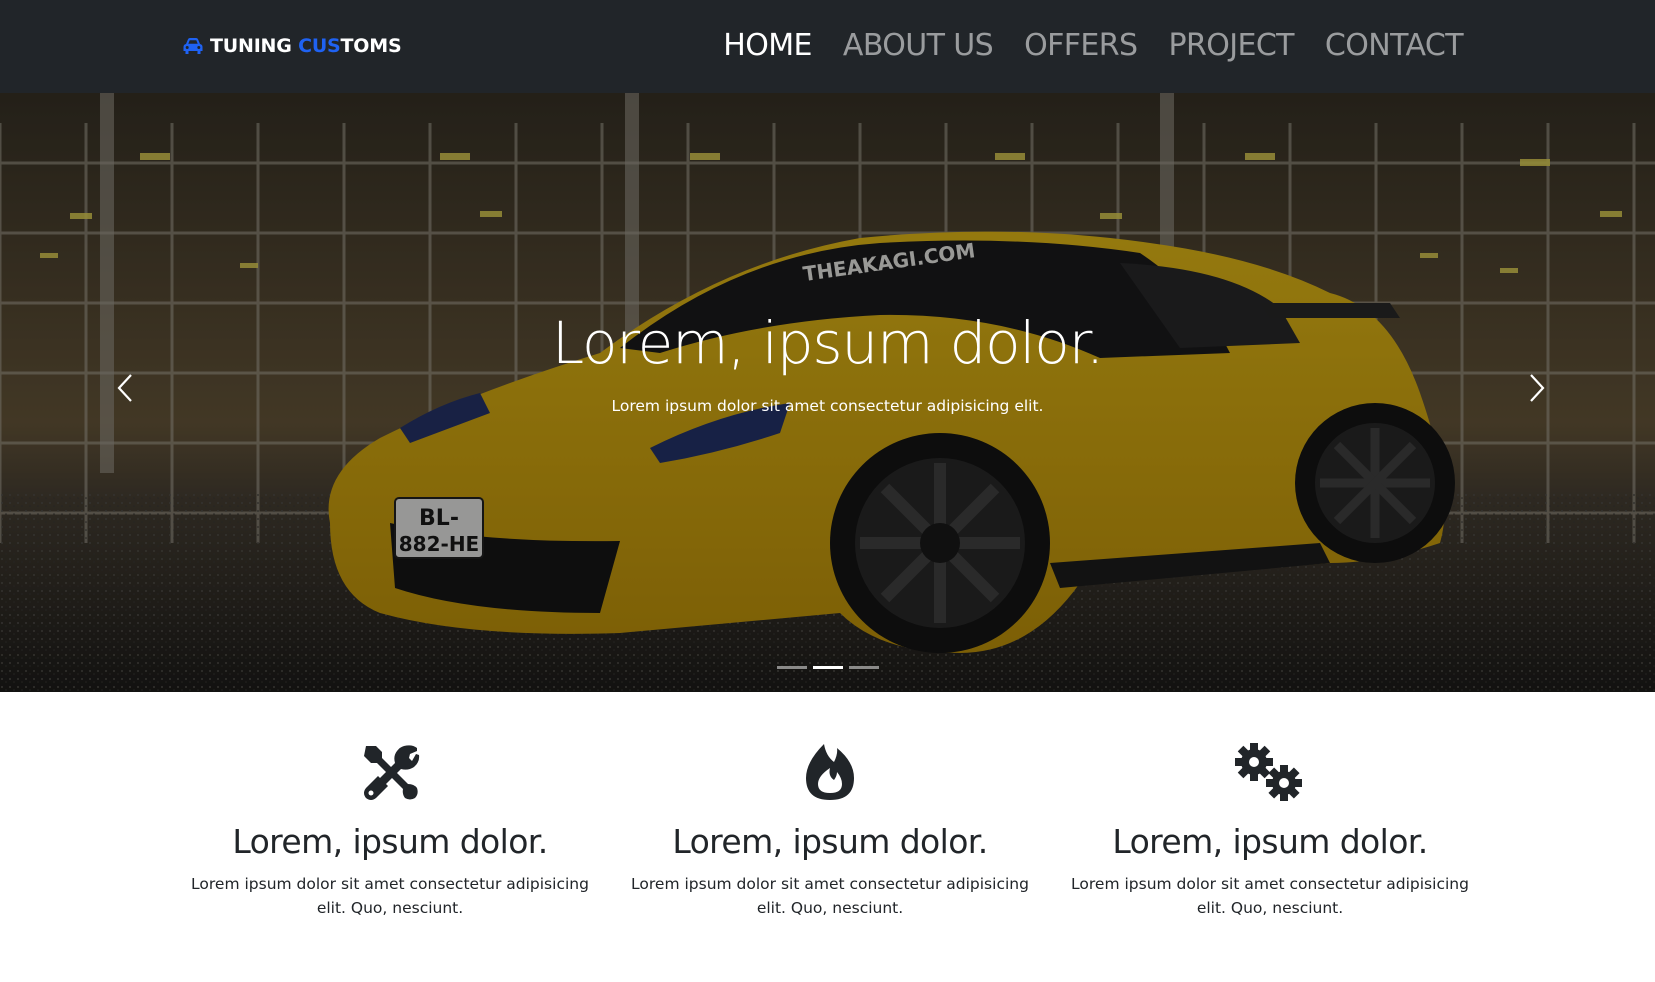 The image size is (1655, 982). I want to click on carousel-prev-button, so click(125, 388).